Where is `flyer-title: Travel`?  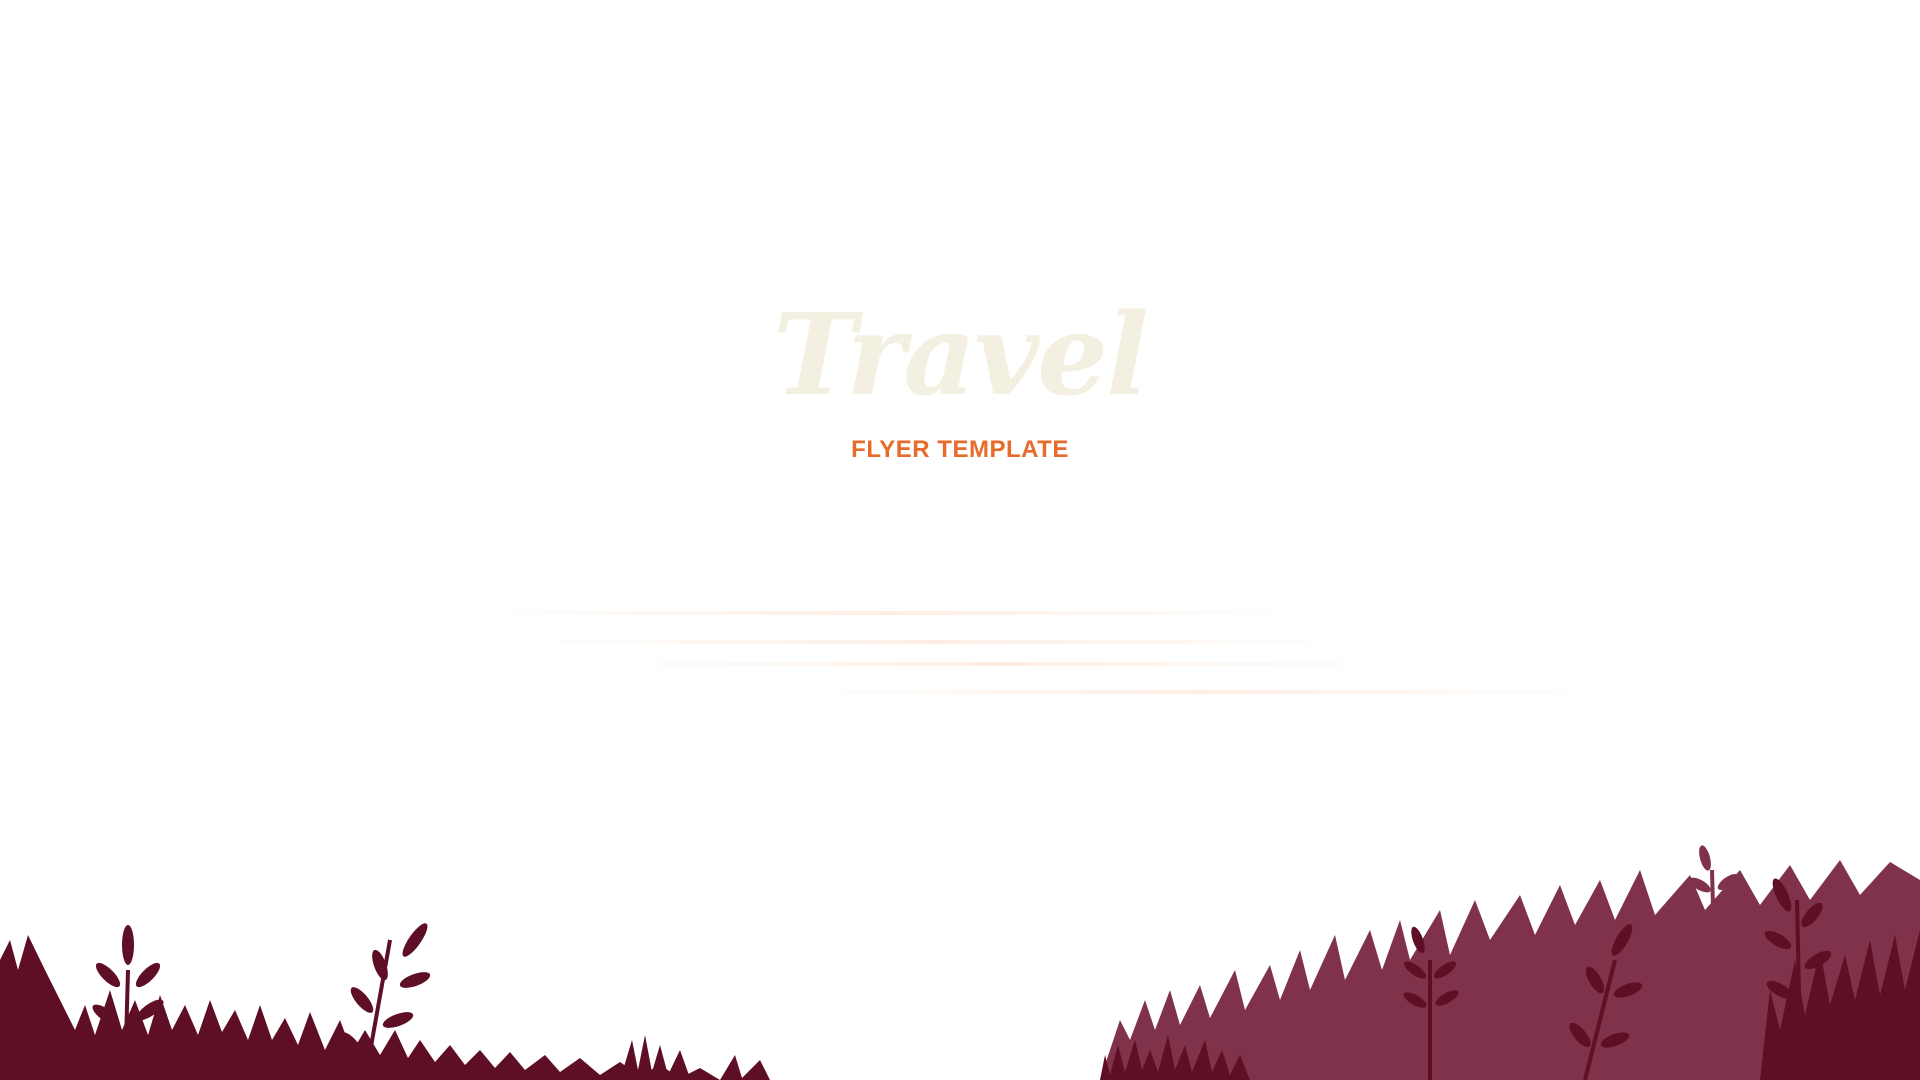 flyer-title: Travel is located at coordinates (961, 355).